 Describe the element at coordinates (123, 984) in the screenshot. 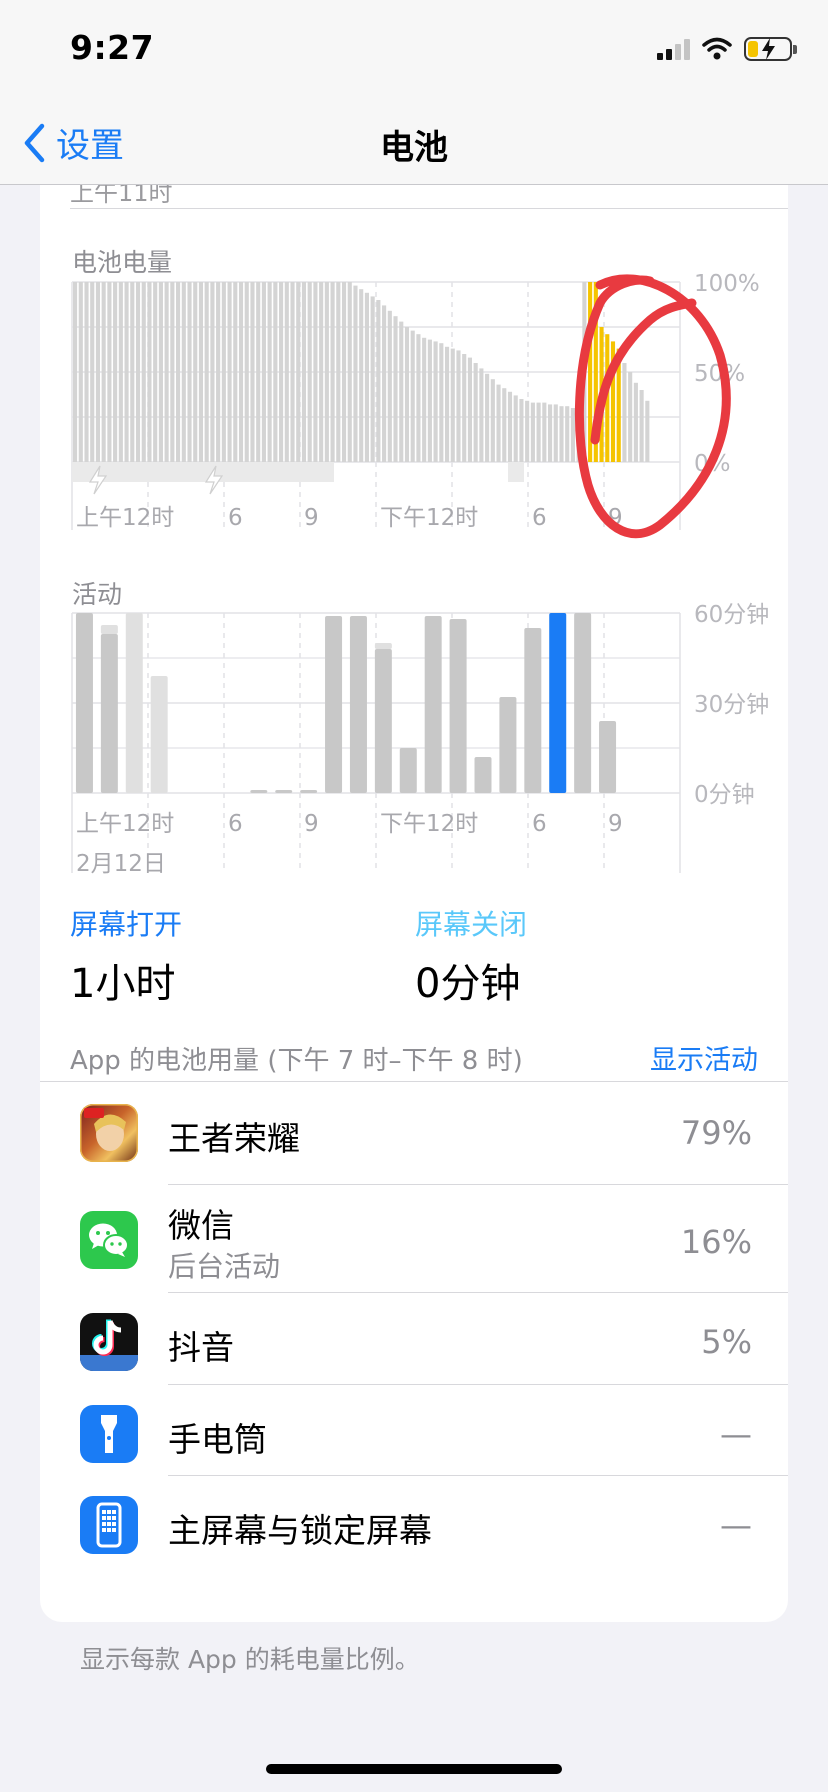

I see `screen-on-value: 1小时` at that location.